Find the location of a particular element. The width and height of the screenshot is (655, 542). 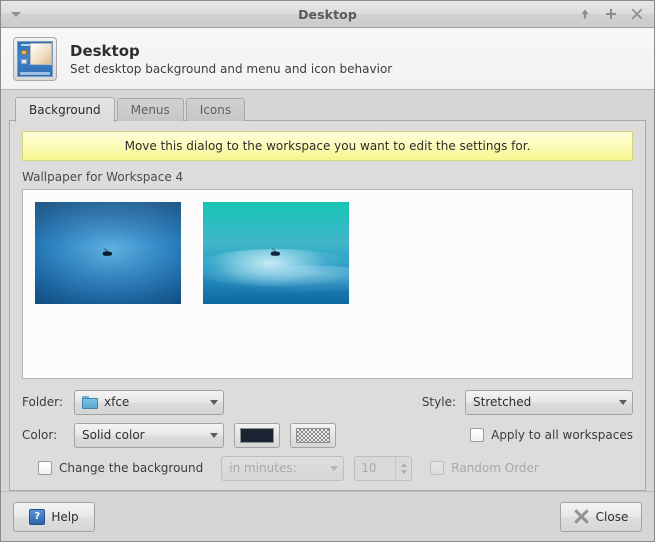

titlebar-buttons is located at coordinates (616, 14).